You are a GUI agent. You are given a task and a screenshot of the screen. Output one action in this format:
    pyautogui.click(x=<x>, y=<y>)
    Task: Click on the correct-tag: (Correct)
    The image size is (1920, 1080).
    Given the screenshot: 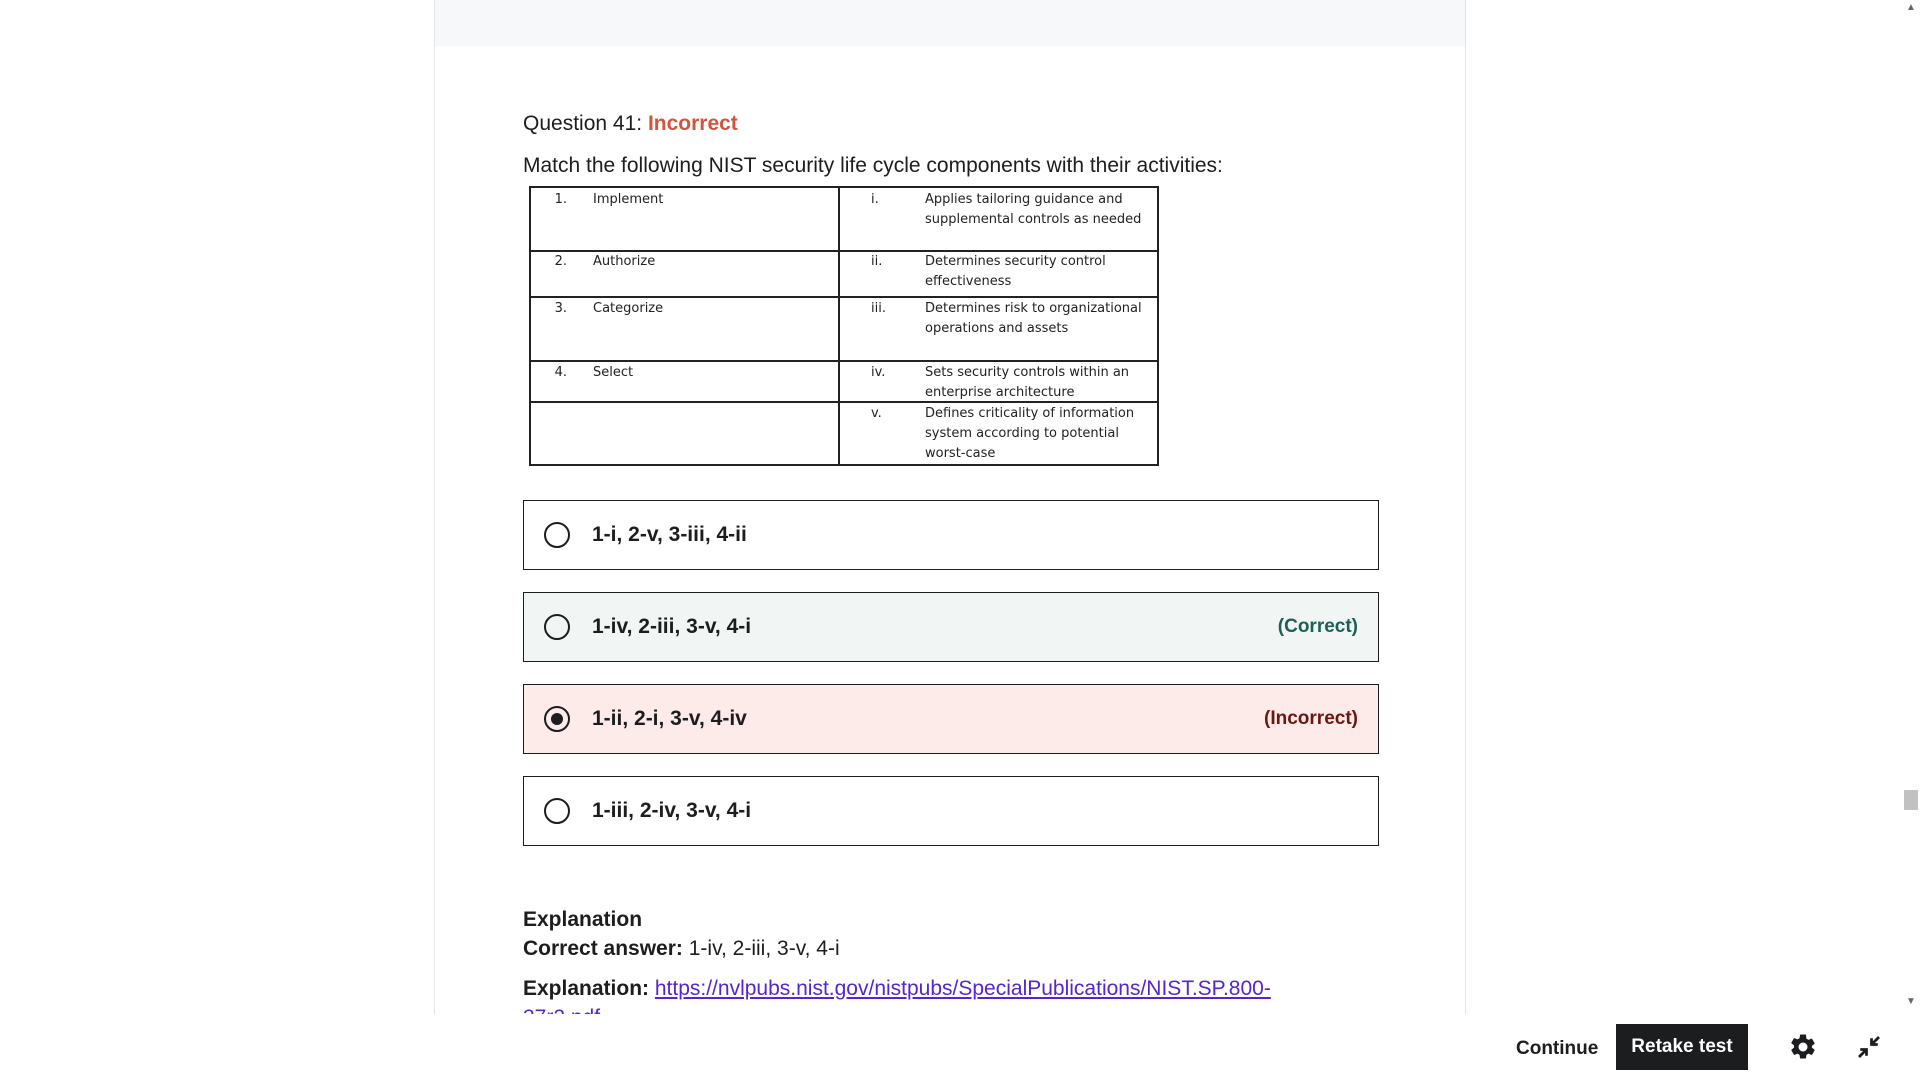 What is the action you would take?
    pyautogui.click(x=1317, y=626)
    